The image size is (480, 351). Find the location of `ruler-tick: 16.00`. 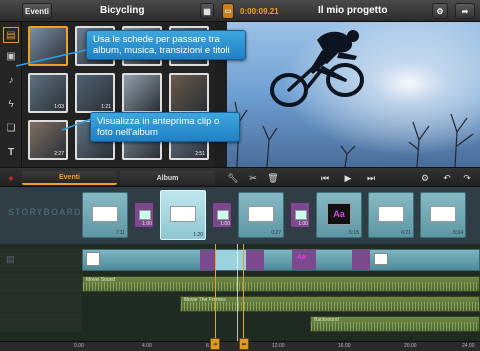

ruler-tick: 16.00 is located at coordinates (344, 346).